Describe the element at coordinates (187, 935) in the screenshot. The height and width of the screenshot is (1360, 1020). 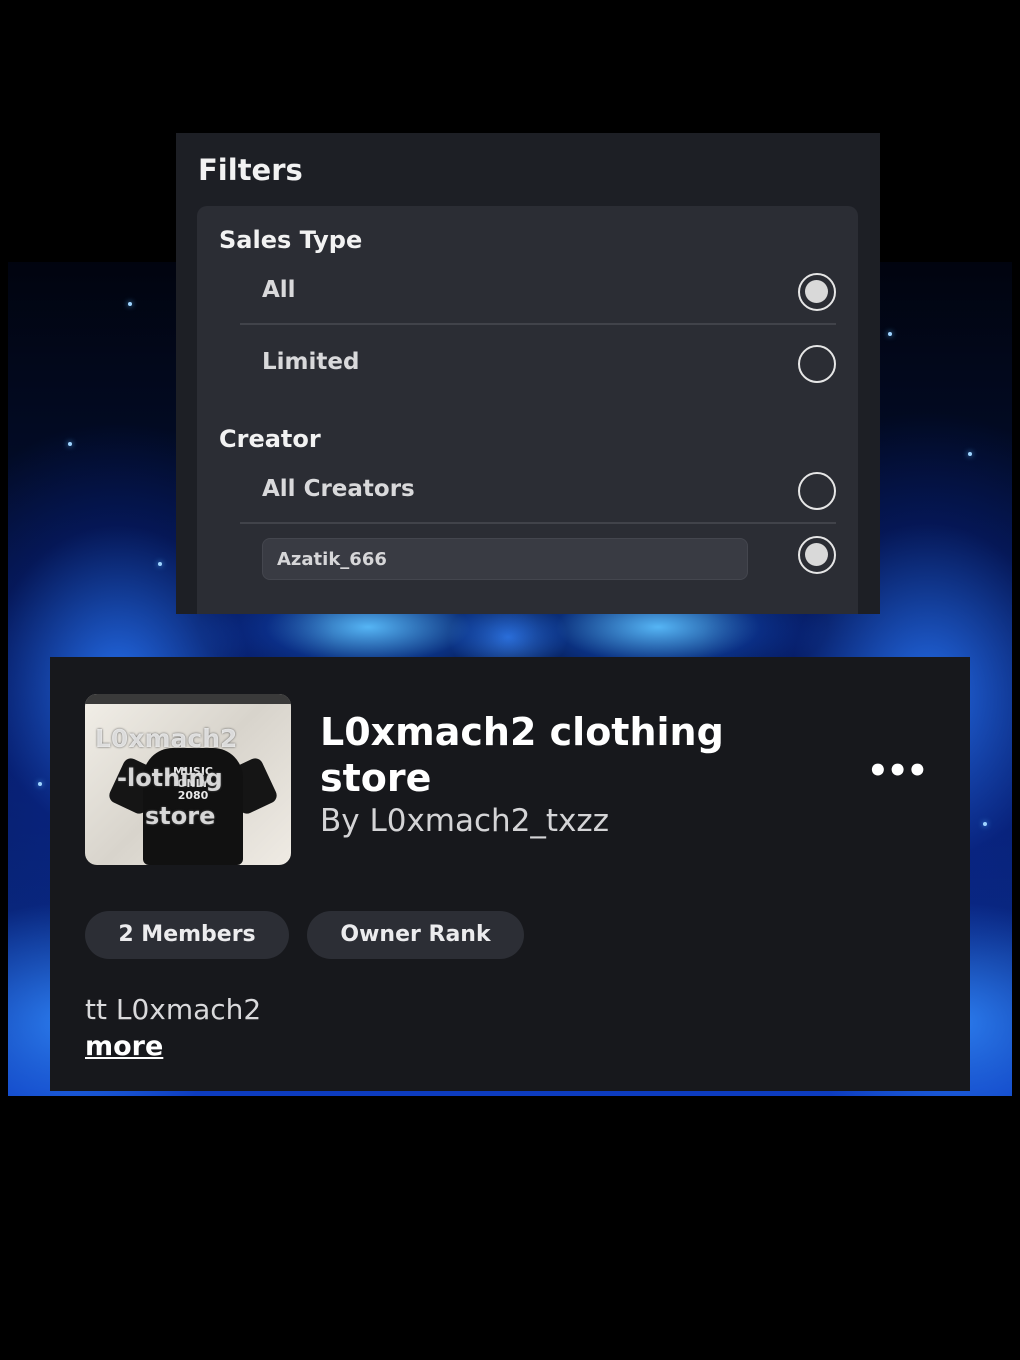
I see `members-count-pill: 2 Members` at that location.